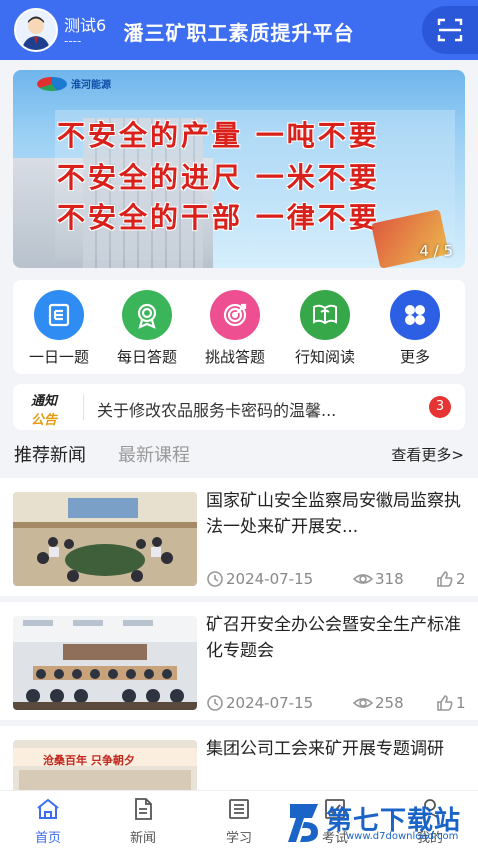 The height and width of the screenshot is (850, 478). Describe the element at coordinates (50, 454) in the screenshot. I see `tab-recommended-news: 推荐新闻` at that location.